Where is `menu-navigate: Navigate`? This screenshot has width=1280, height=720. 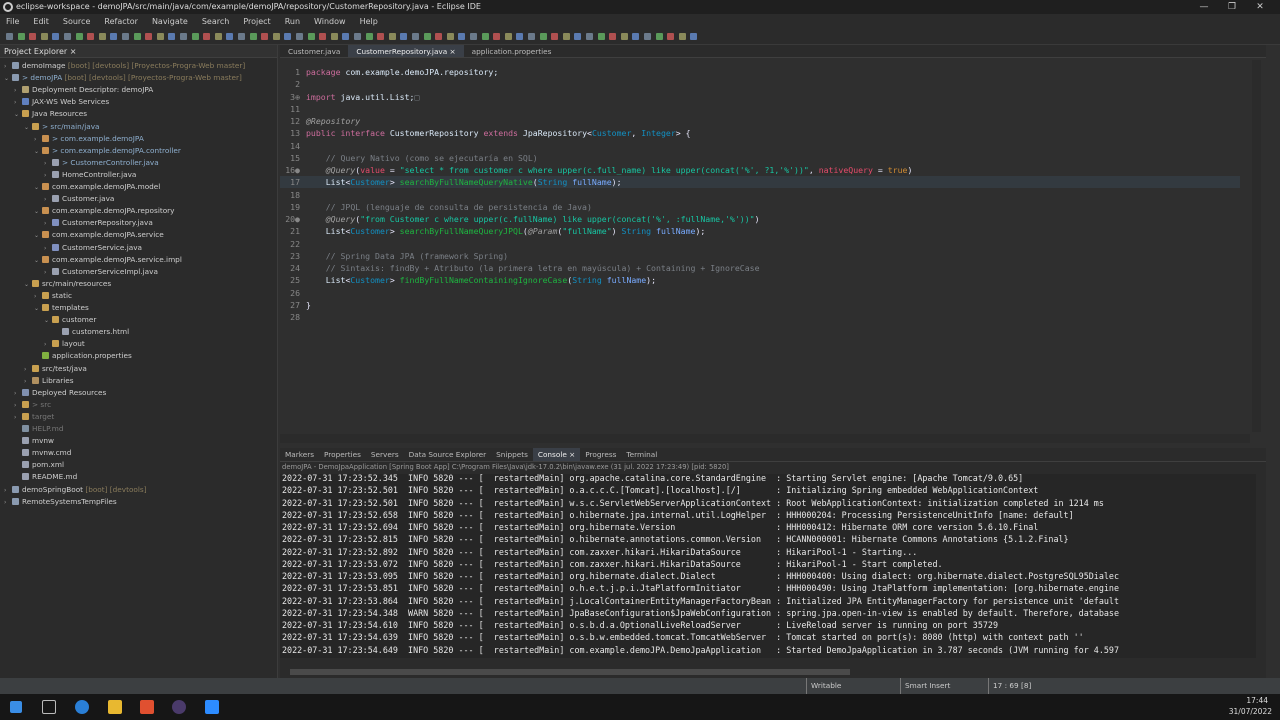
menu-navigate: Navigate is located at coordinates (170, 21).